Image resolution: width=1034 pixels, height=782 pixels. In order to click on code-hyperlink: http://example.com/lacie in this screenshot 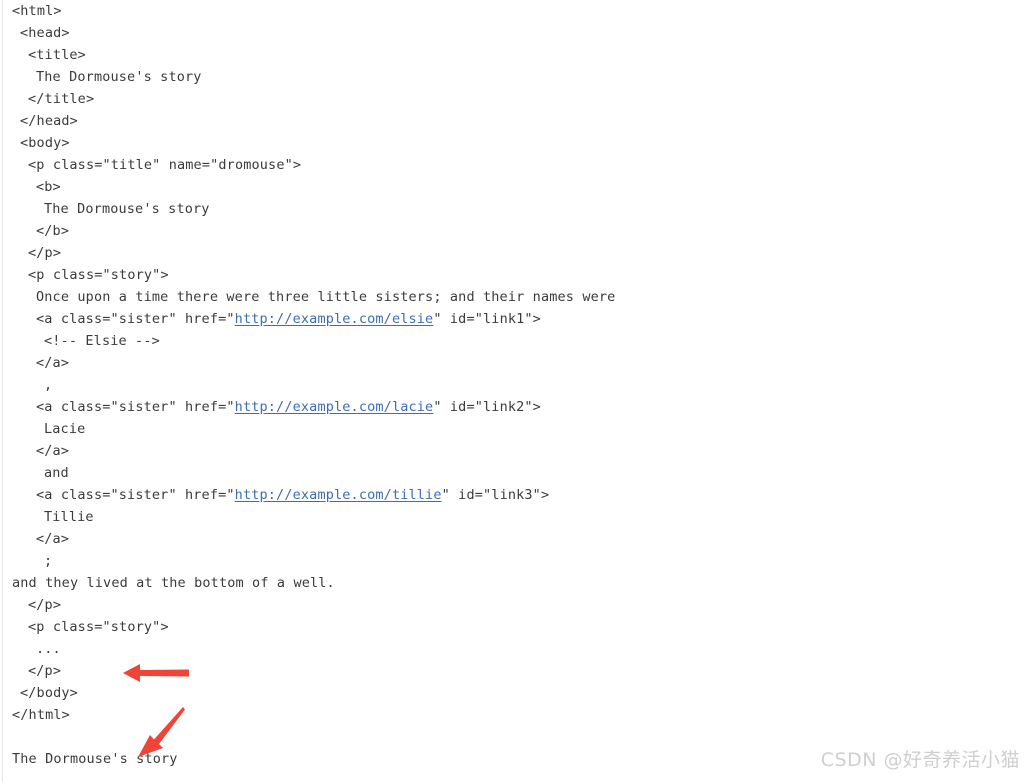, I will do `click(334, 407)`.